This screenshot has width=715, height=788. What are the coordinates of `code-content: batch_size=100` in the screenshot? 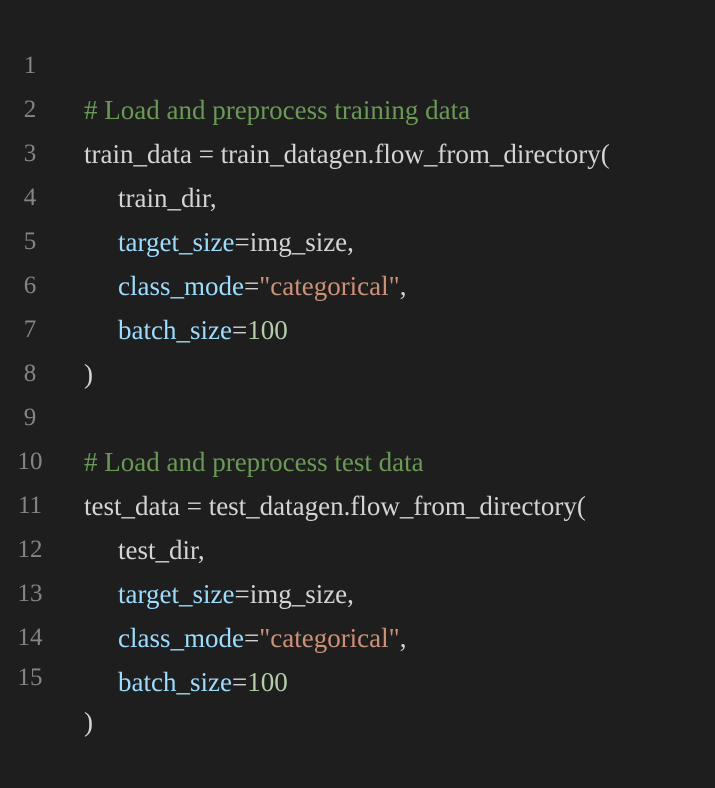 It's located at (186, 682).